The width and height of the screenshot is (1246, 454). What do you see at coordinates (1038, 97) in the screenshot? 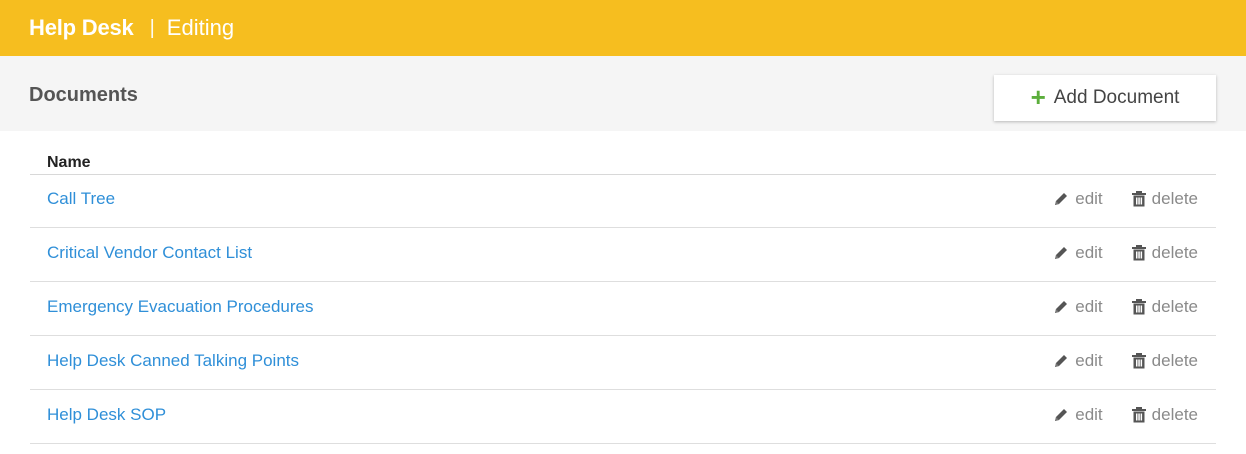
I see `plus-icon: +` at bounding box center [1038, 97].